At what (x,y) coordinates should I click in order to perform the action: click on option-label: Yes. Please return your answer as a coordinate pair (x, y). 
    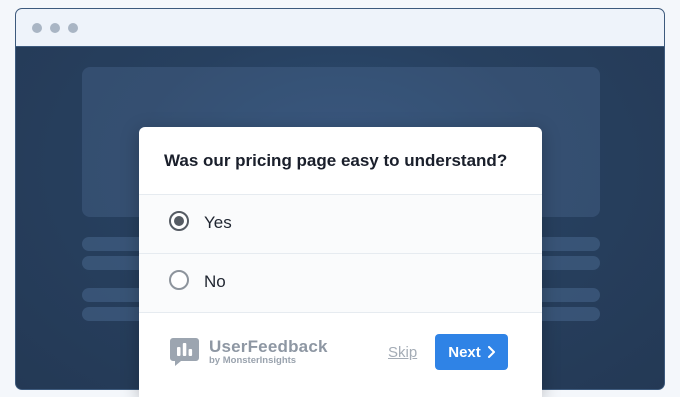
    Looking at the image, I should click on (218, 222).